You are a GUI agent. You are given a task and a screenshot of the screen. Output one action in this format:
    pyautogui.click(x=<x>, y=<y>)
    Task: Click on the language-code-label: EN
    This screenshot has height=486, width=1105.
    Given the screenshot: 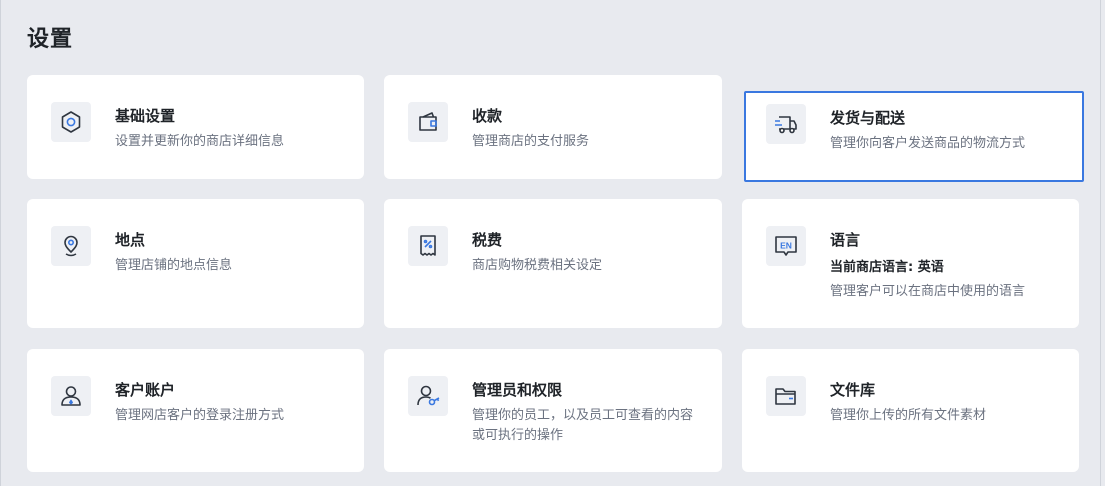 What is the action you would take?
    pyautogui.click(x=786, y=246)
    